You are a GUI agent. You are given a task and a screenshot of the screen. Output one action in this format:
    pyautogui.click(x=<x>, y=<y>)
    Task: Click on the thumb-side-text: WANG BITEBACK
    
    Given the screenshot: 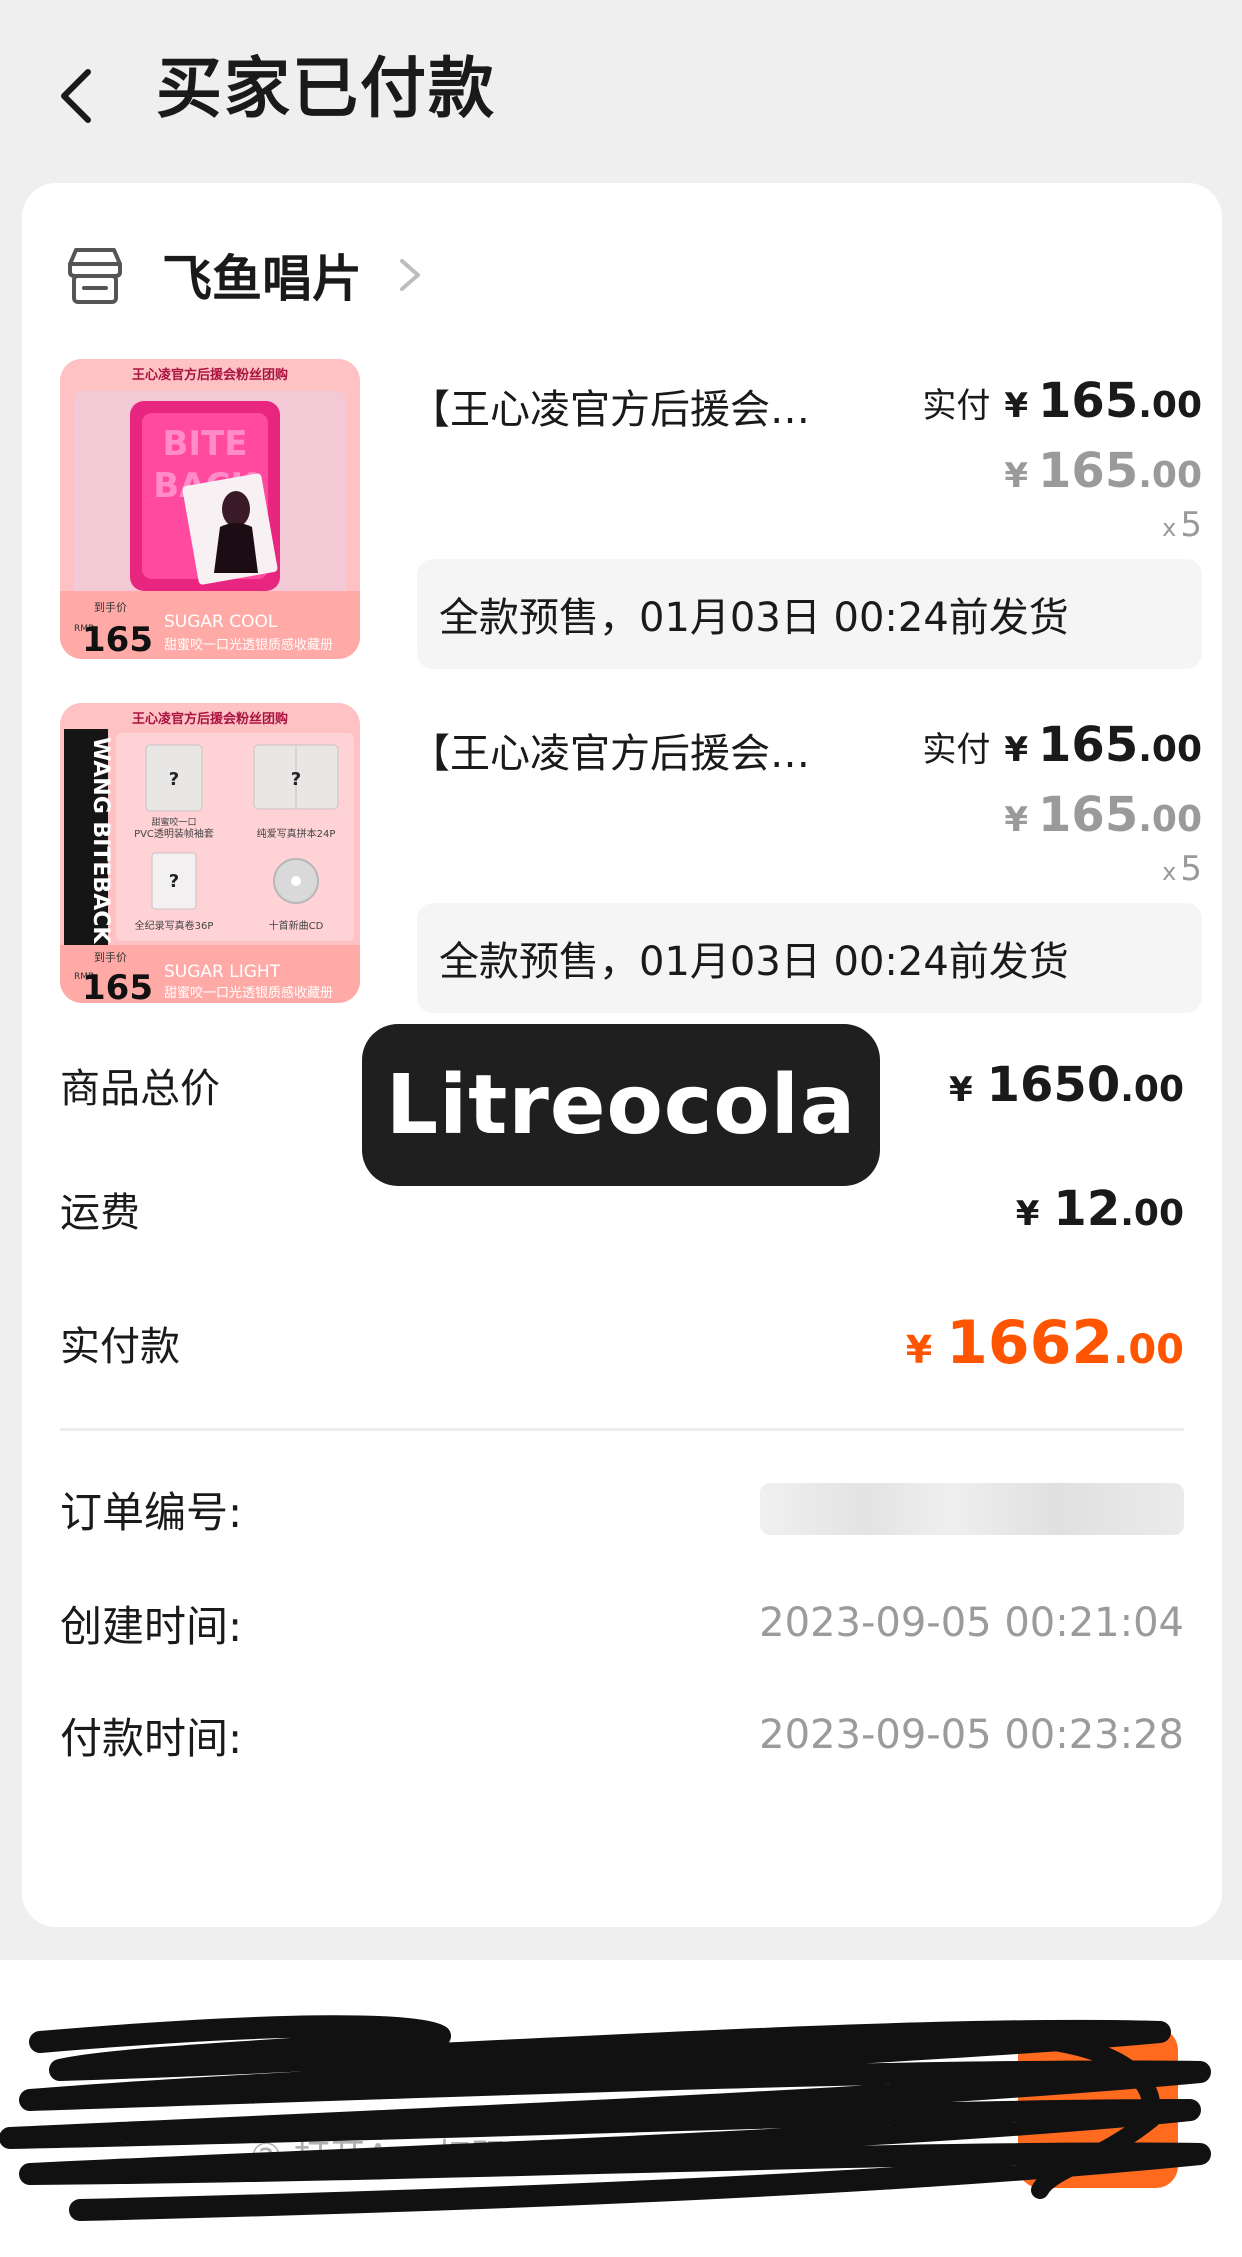 What is the action you would take?
    pyautogui.click(x=100, y=840)
    